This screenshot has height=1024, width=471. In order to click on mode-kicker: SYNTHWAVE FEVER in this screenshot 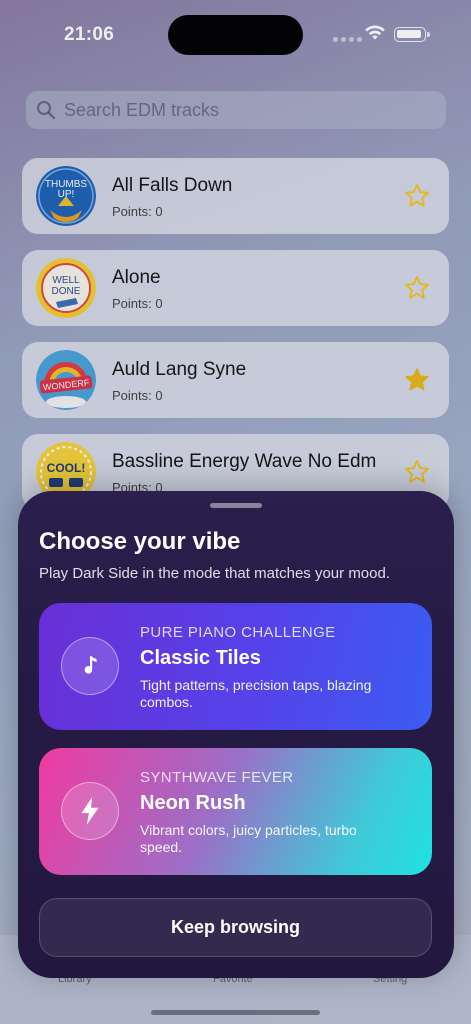, I will do `click(217, 777)`.